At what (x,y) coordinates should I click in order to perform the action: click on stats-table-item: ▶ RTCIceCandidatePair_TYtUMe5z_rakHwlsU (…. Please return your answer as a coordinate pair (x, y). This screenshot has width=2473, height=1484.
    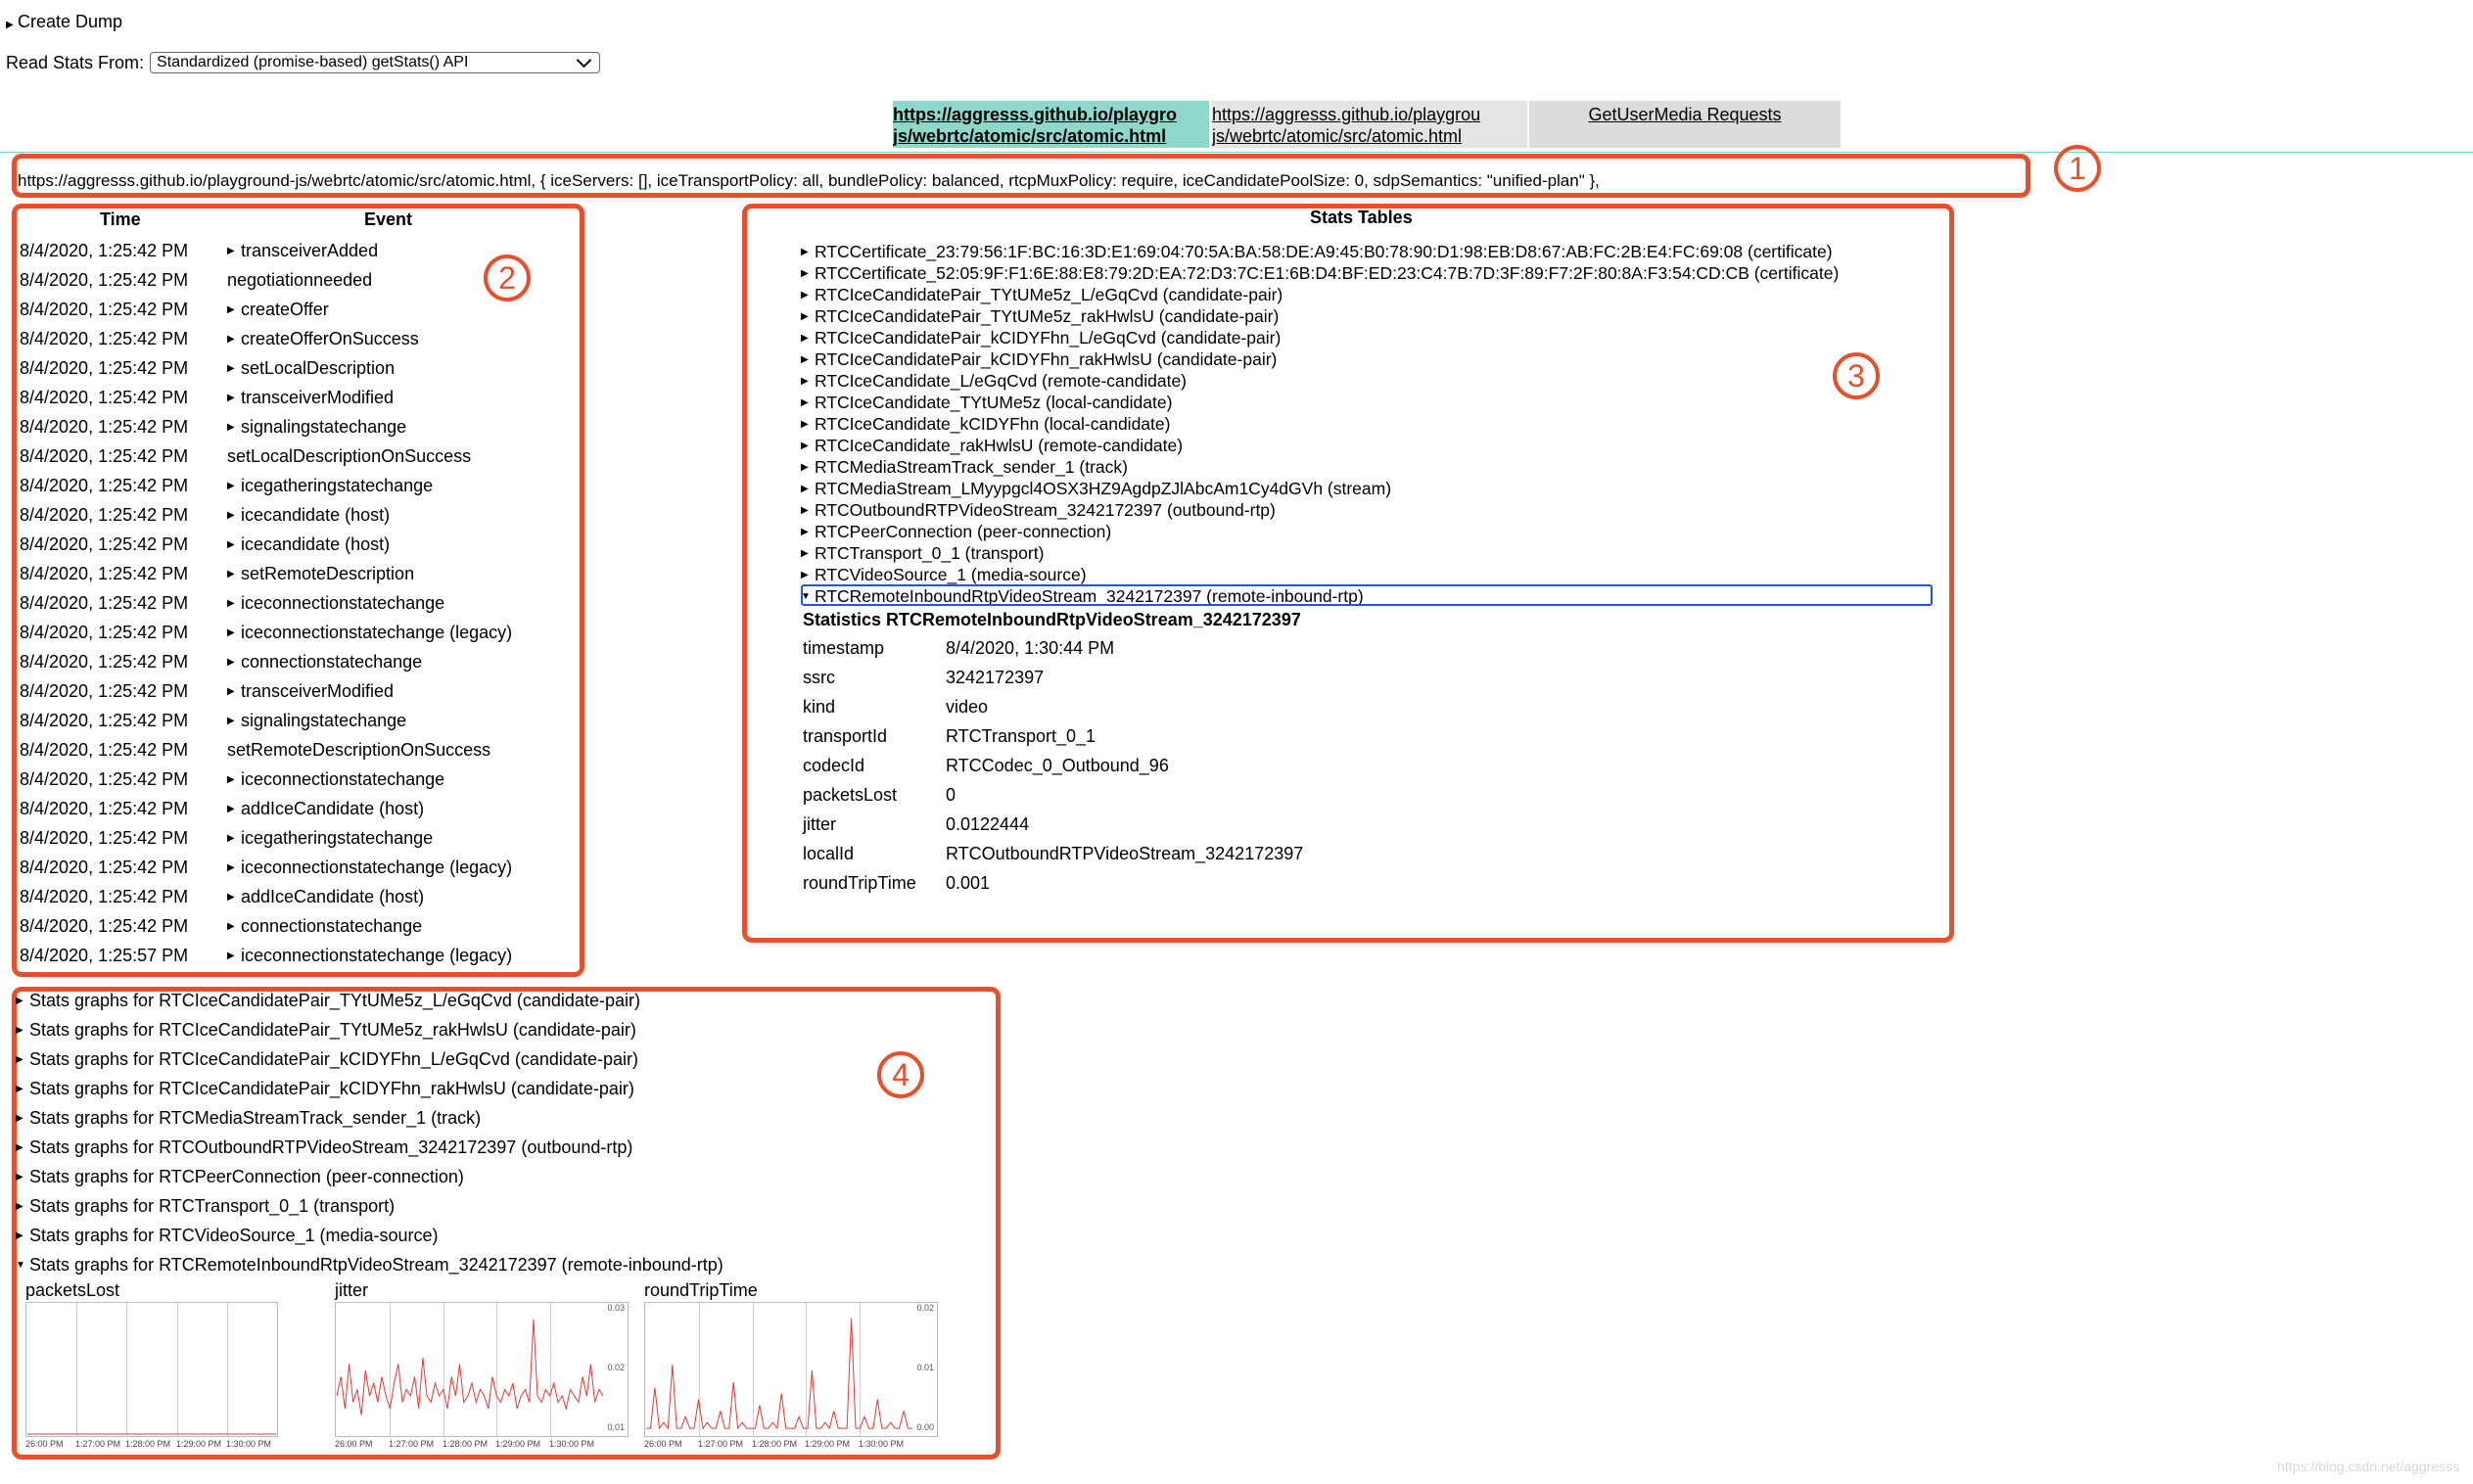
    Looking at the image, I should click on (1040, 316).